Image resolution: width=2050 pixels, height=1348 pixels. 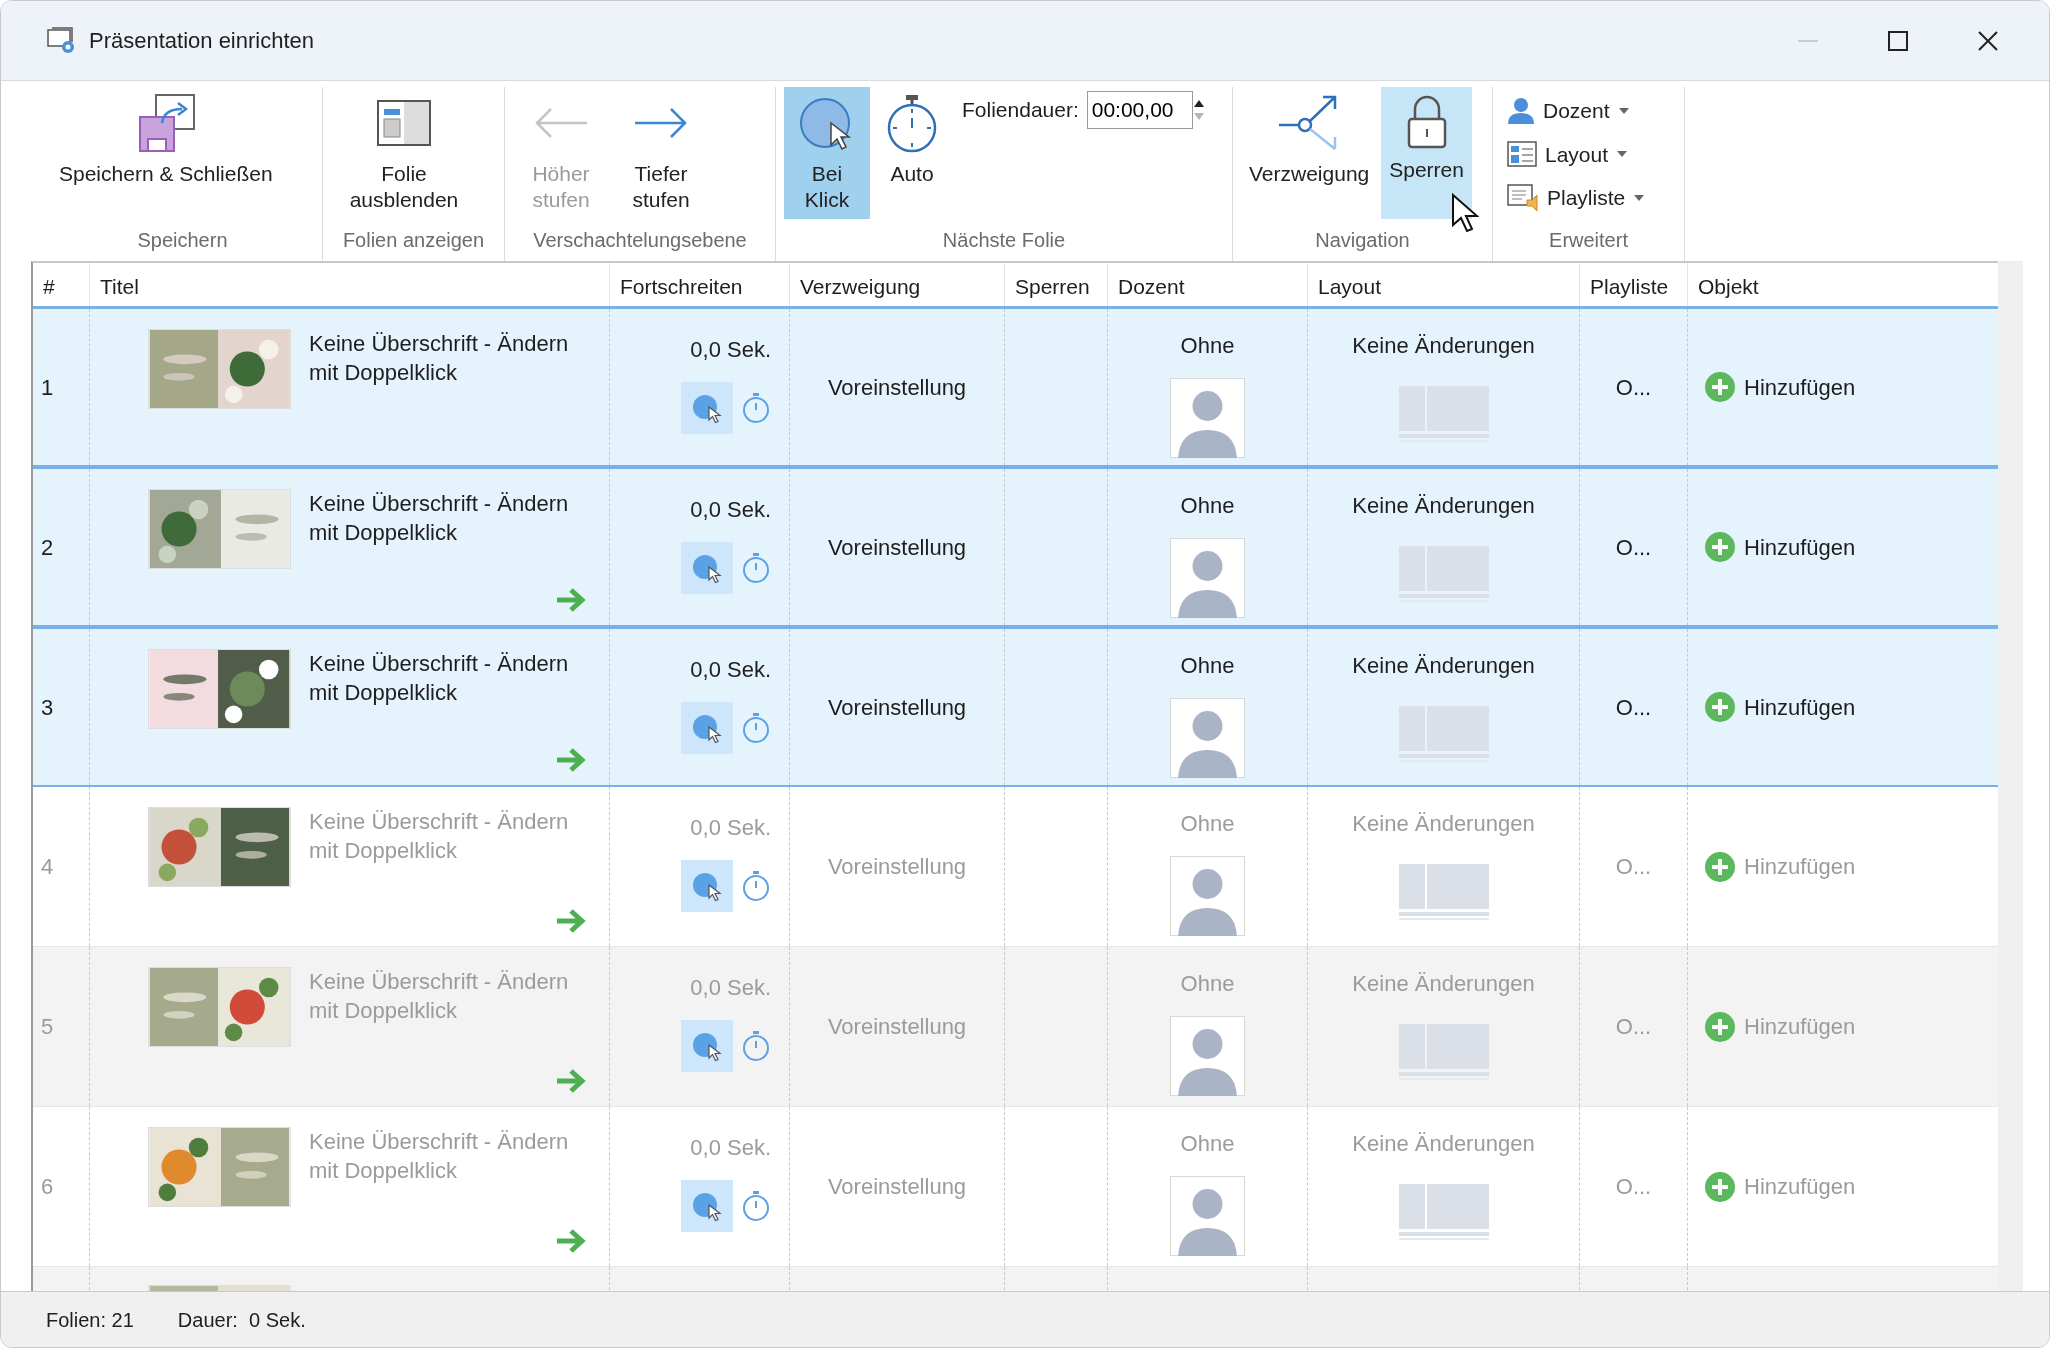 I want to click on ribbon-button: Folie ausblenden, so click(x=404, y=153).